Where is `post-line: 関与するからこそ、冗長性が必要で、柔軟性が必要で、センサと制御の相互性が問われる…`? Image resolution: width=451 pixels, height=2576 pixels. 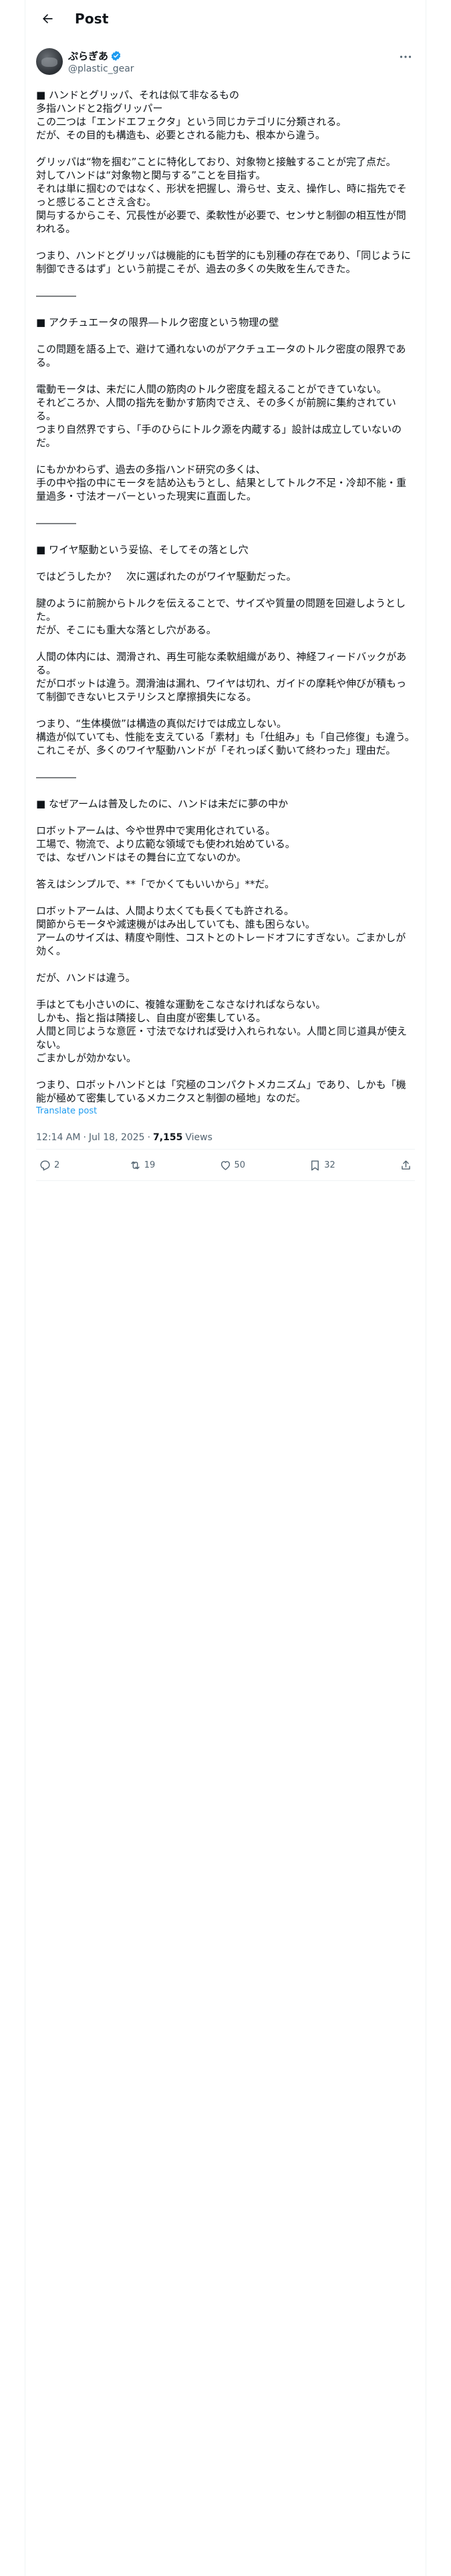
post-line: 関与するからこそ、冗長性が必要で、柔軟性が必要で、センサと制御の相互性が問われる… is located at coordinates (221, 222).